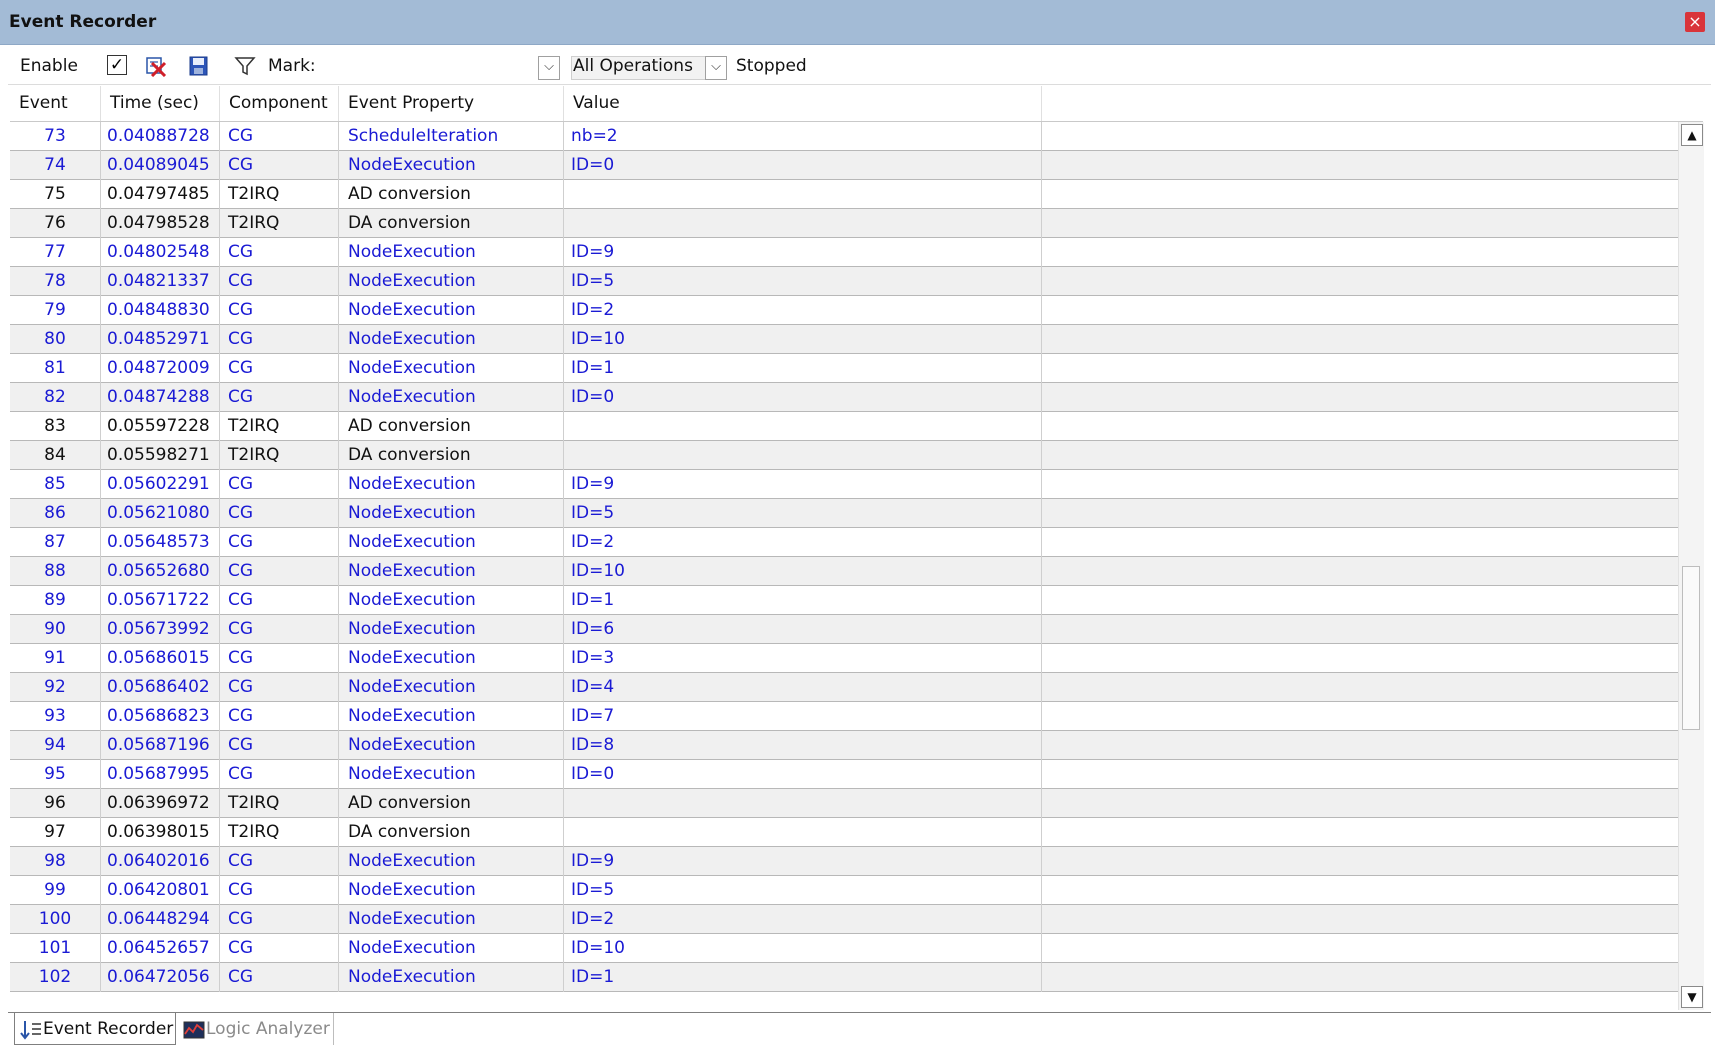  What do you see at coordinates (844, 397) in the screenshot?
I see `table-row: 82 0.04874288 CG NodeExecution ID=0` at bounding box center [844, 397].